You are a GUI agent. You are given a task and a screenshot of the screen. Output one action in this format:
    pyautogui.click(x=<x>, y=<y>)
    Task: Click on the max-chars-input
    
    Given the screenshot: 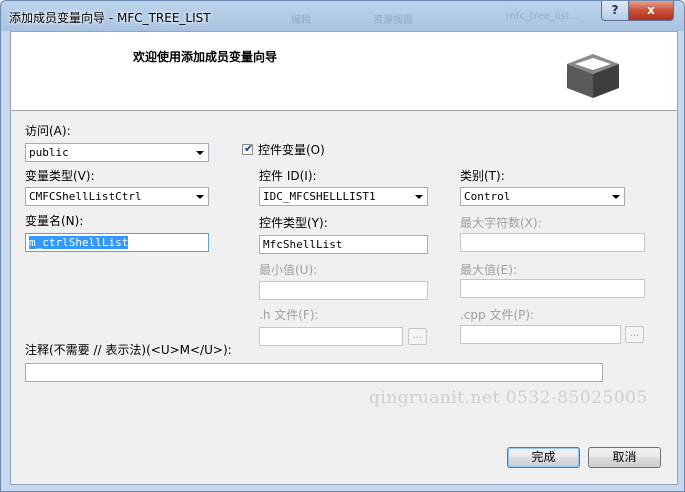 What is the action you would take?
    pyautogui.click(x=552, y=242)
    